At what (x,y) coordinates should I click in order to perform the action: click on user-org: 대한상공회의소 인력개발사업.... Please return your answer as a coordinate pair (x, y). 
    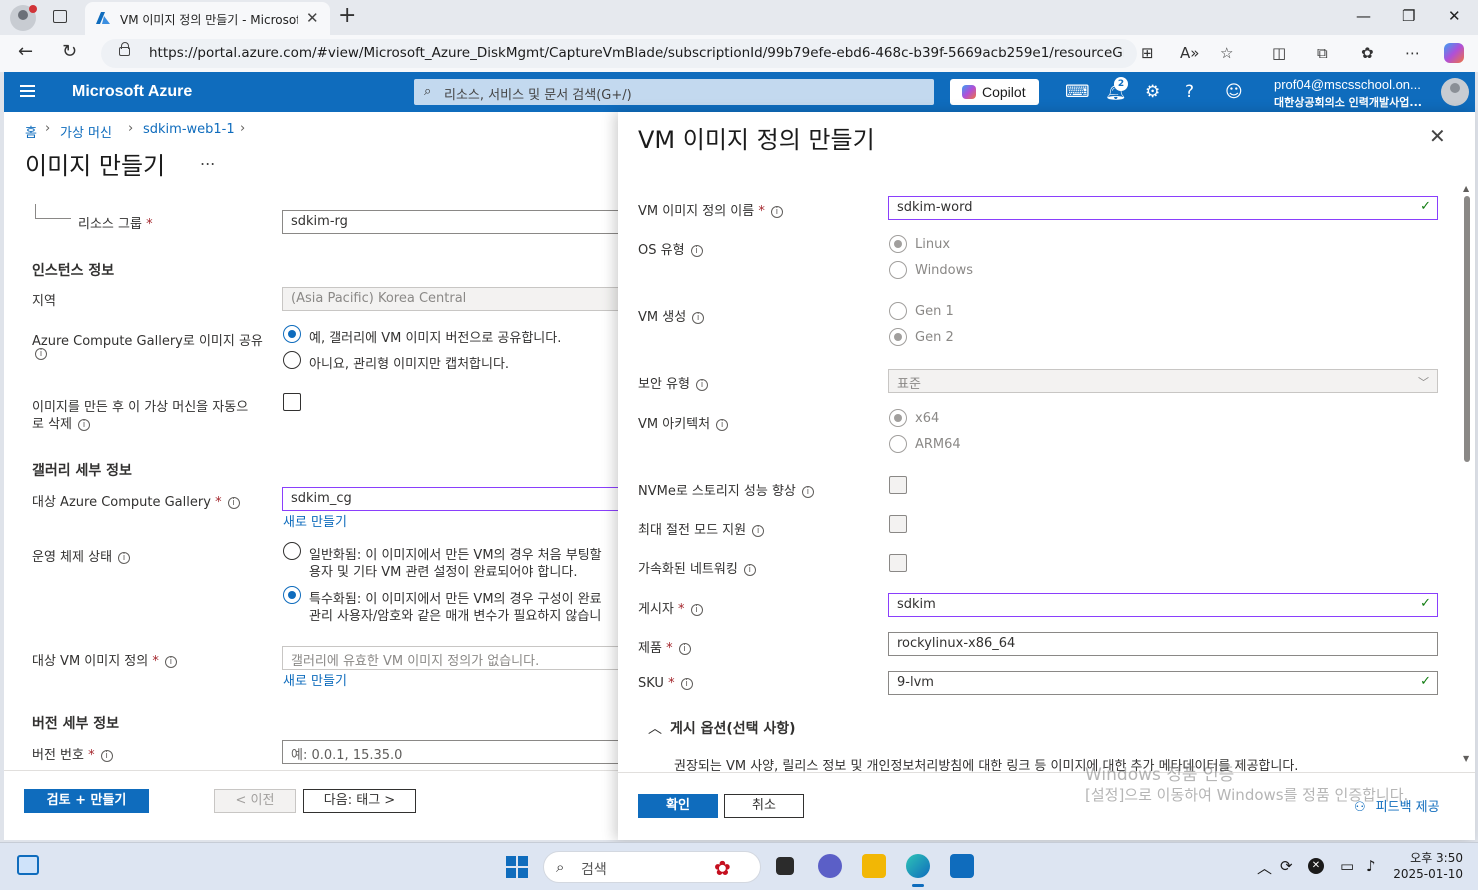
    Looking at the image, I should click on (1354, 102).